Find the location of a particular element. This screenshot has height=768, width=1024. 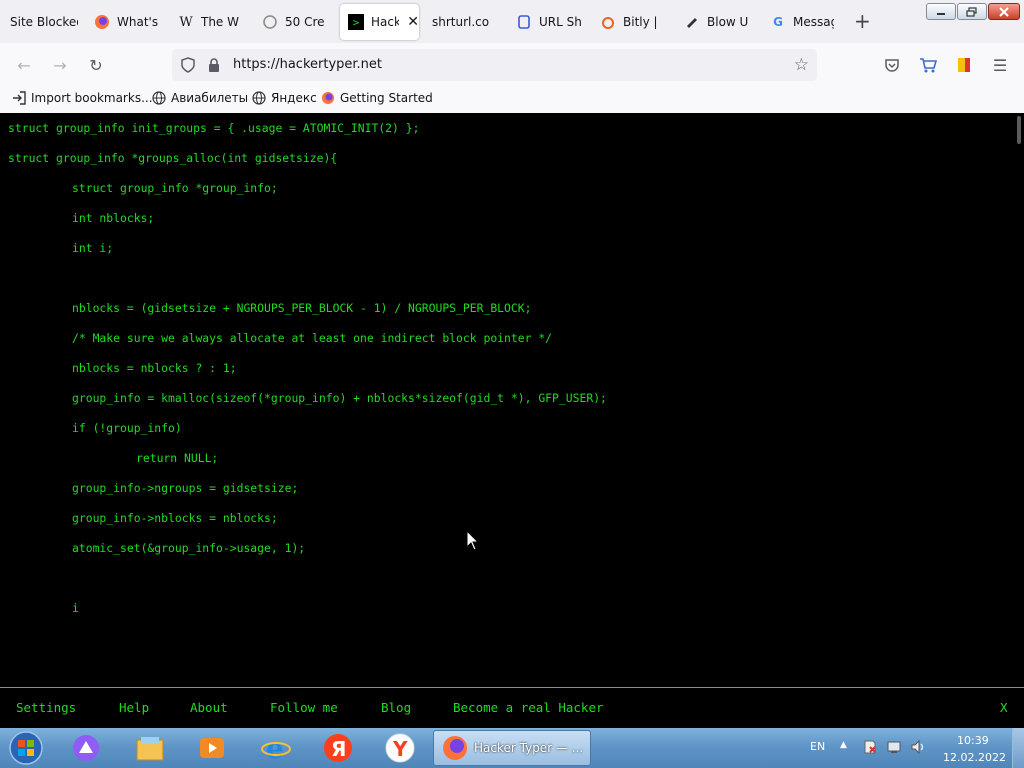

tab-50-crea: 50 Crea is located at coordinates (293, 22).